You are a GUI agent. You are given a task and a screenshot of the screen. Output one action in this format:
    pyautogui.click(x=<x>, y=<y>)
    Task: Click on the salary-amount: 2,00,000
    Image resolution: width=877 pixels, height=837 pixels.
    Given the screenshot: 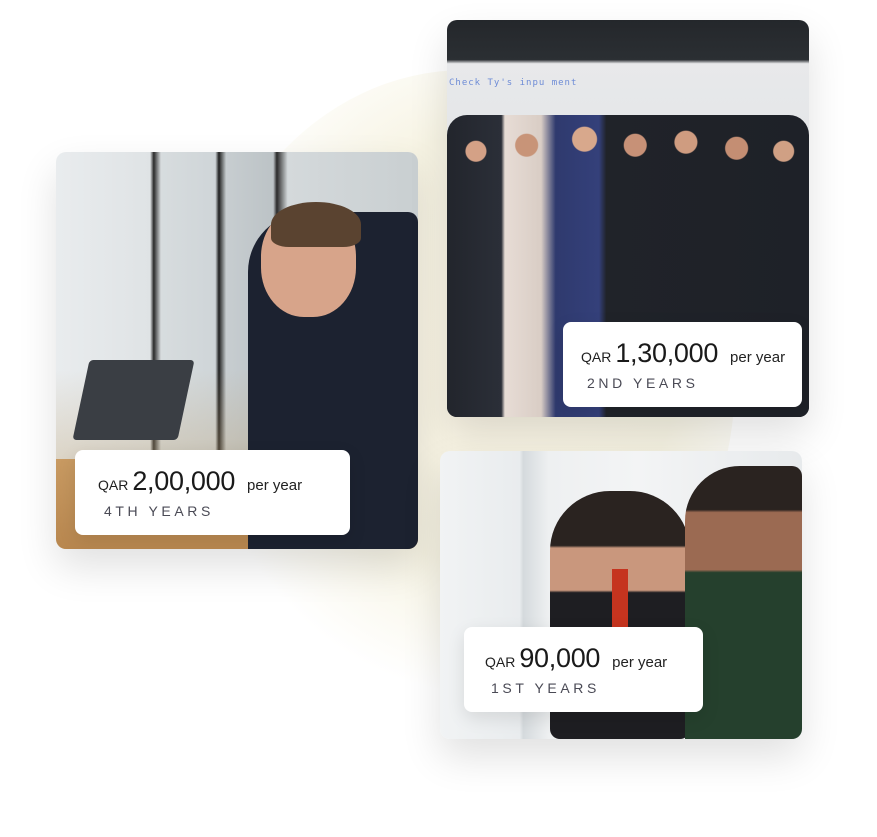 What is the action you would take?
    pyautogui.click(x=184, y=481)
    